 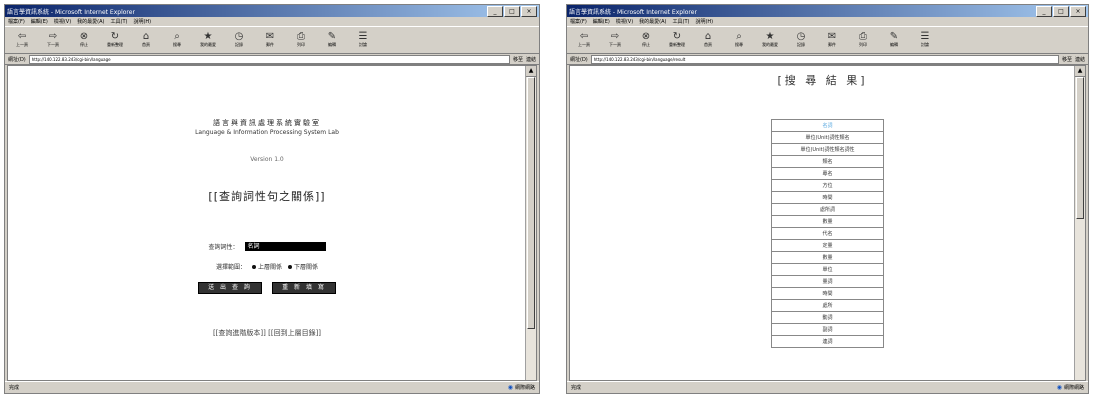 I want to click on table-cell: 副詞, so click(x=827, y=329).